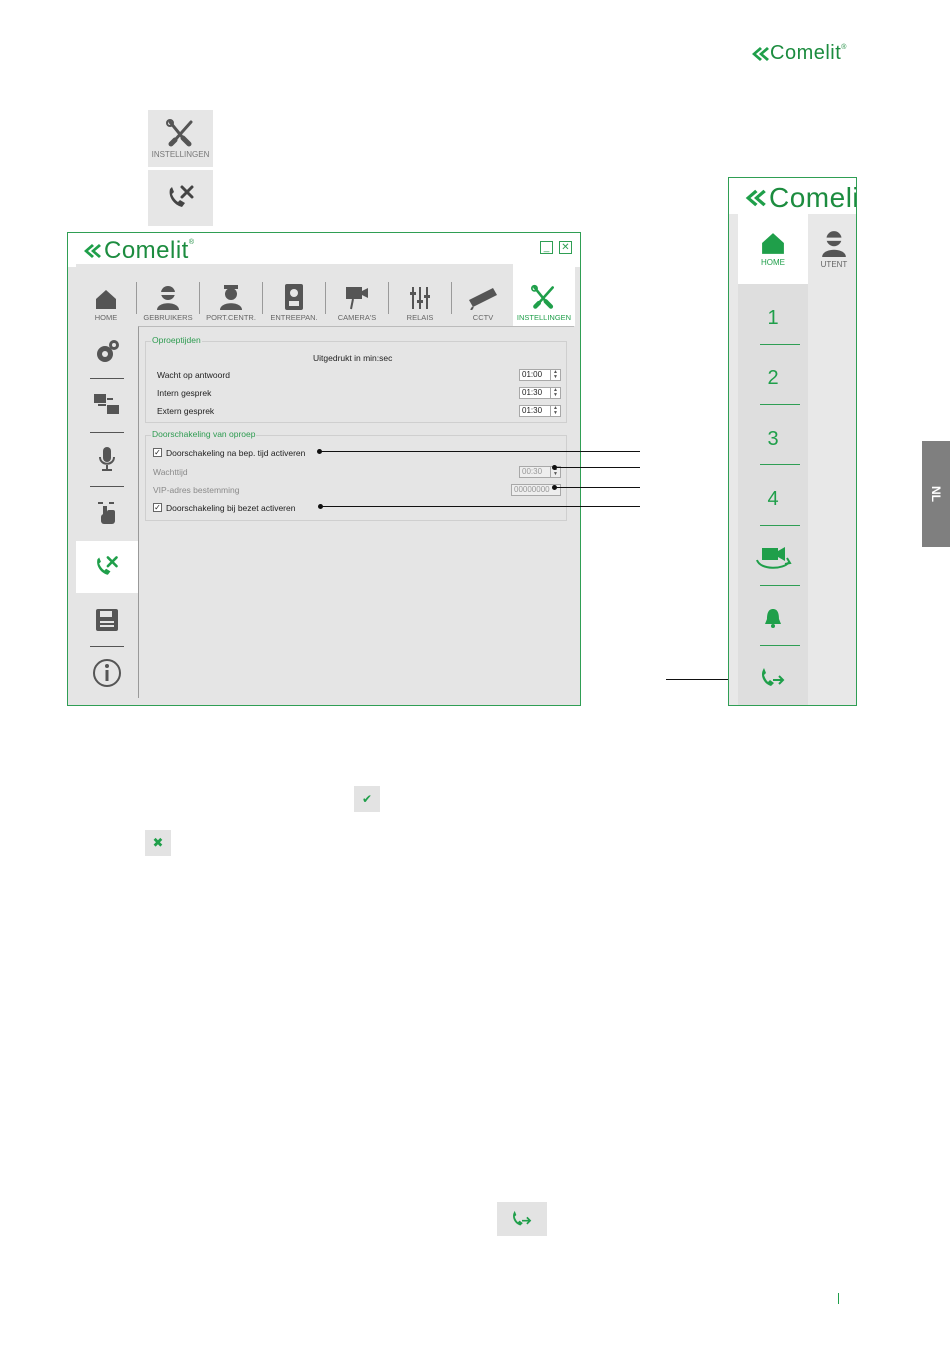 This screenshot has height=1348, width=950. Describe the element at coordinates (231, 508) in the screenshot. I see `enable-busy-forward-label: Doorschakeling bij bezet activeren` at that location.